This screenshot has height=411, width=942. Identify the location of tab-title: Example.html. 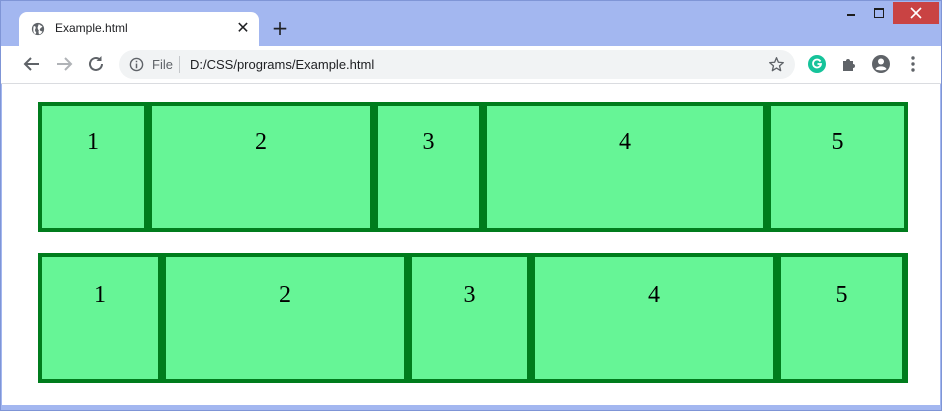
(91, 28).